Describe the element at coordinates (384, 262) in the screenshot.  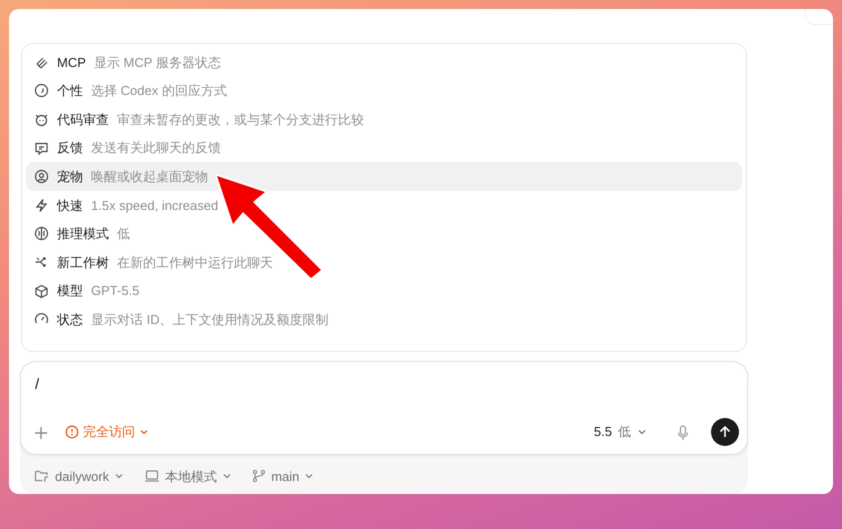
I see `menu-item: 新工作树 在新的工作树中运行此聊天` at that location.